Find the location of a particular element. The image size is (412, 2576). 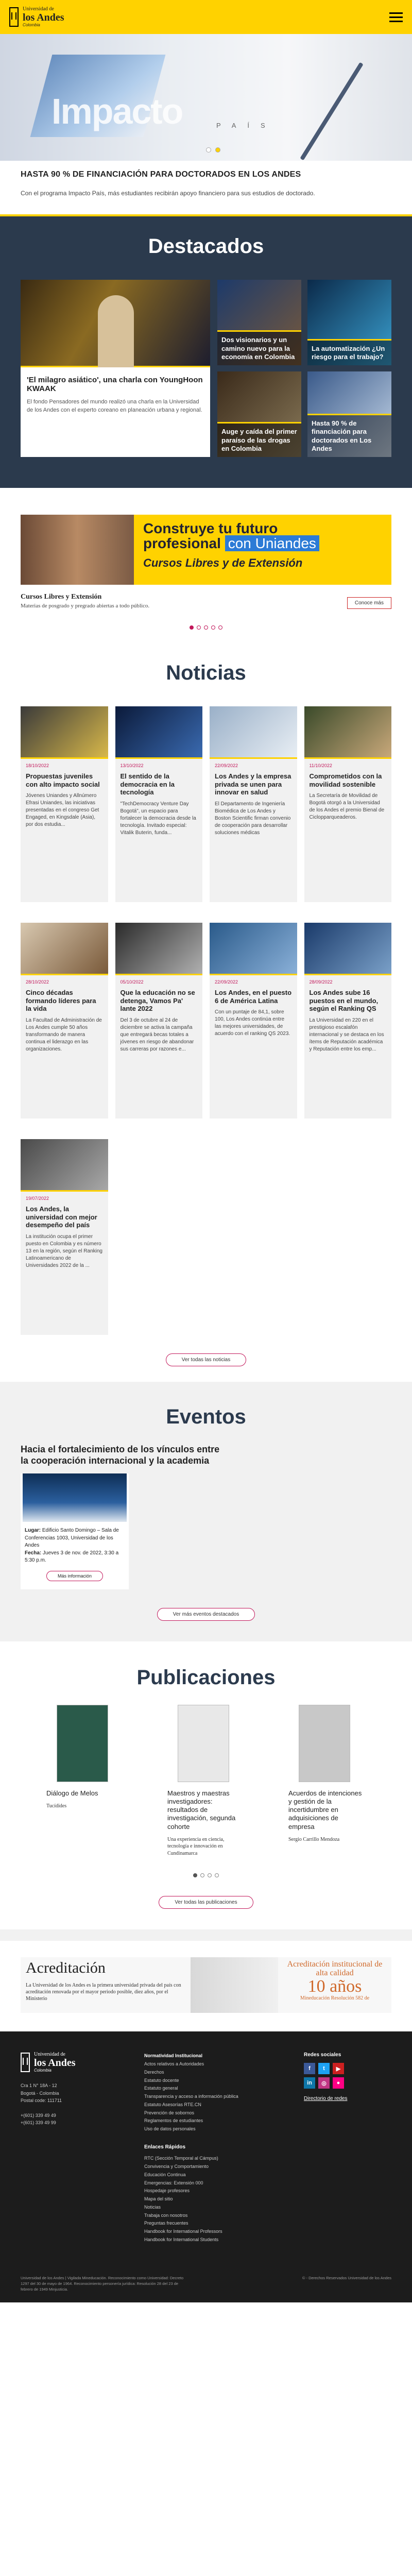

ver-todas-publicaciones-button: Ver todas las publicaciones is located at coordinates (206, 1902).